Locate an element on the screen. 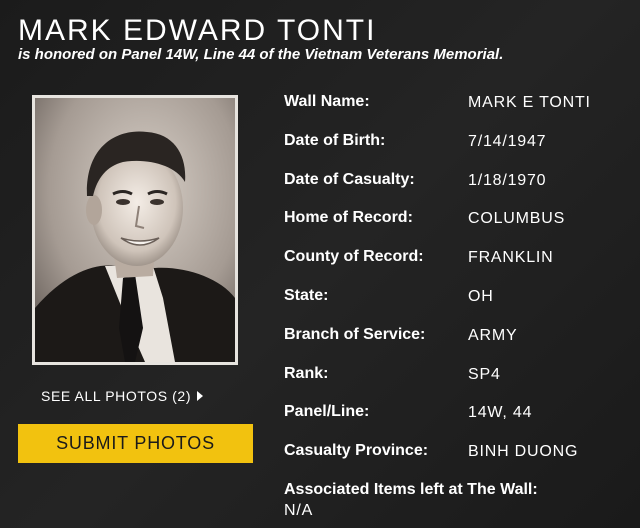 This screenshot has height=528, width=640. field-row-county-of-record: County of Record: FRANKLIN is located at coordinates (454, 261).